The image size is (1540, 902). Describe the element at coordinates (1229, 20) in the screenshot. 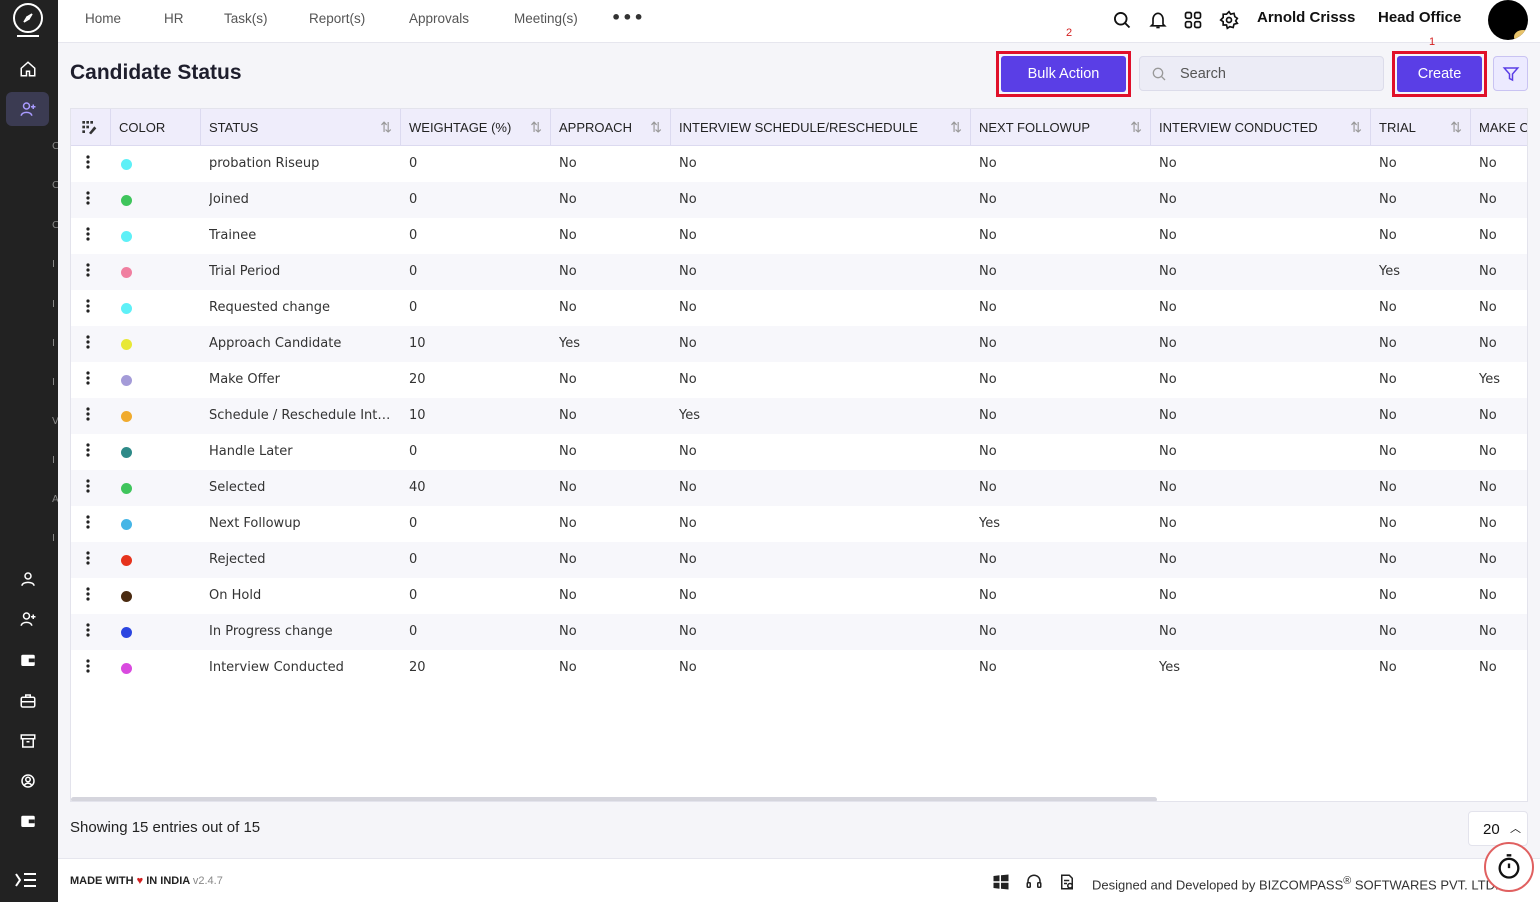

I see `gear-icon` at that location.